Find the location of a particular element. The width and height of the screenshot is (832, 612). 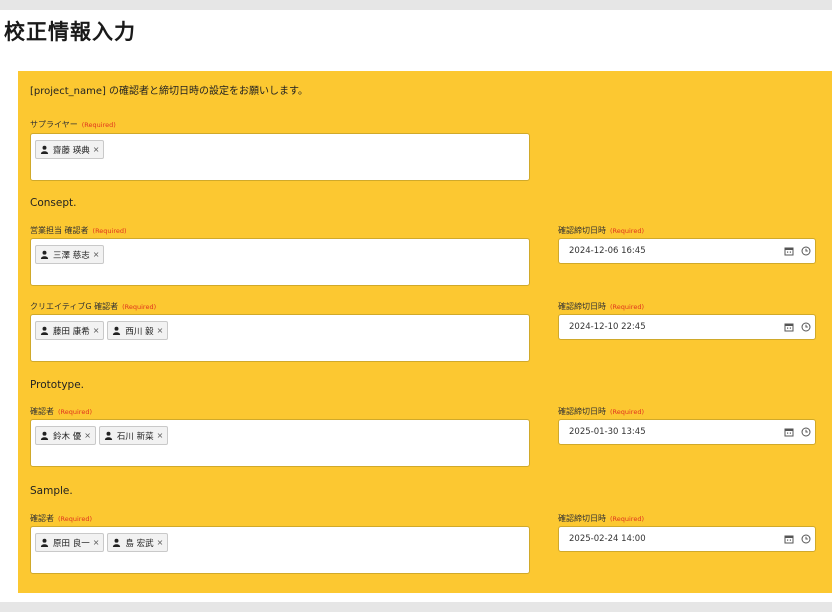

tag-name: 鈴木 優 is located at coordinates (67, 436).